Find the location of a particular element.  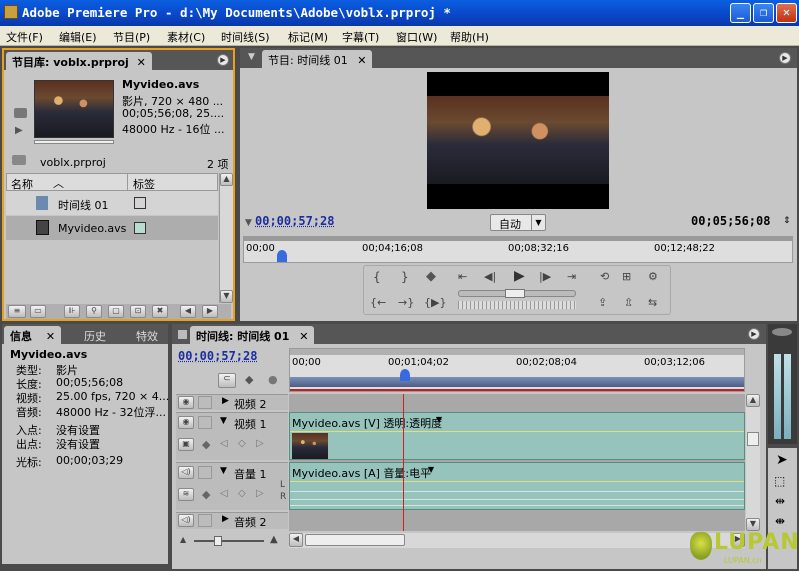

zoom-out-icon: ▲ is located at coordinates (183, 539).